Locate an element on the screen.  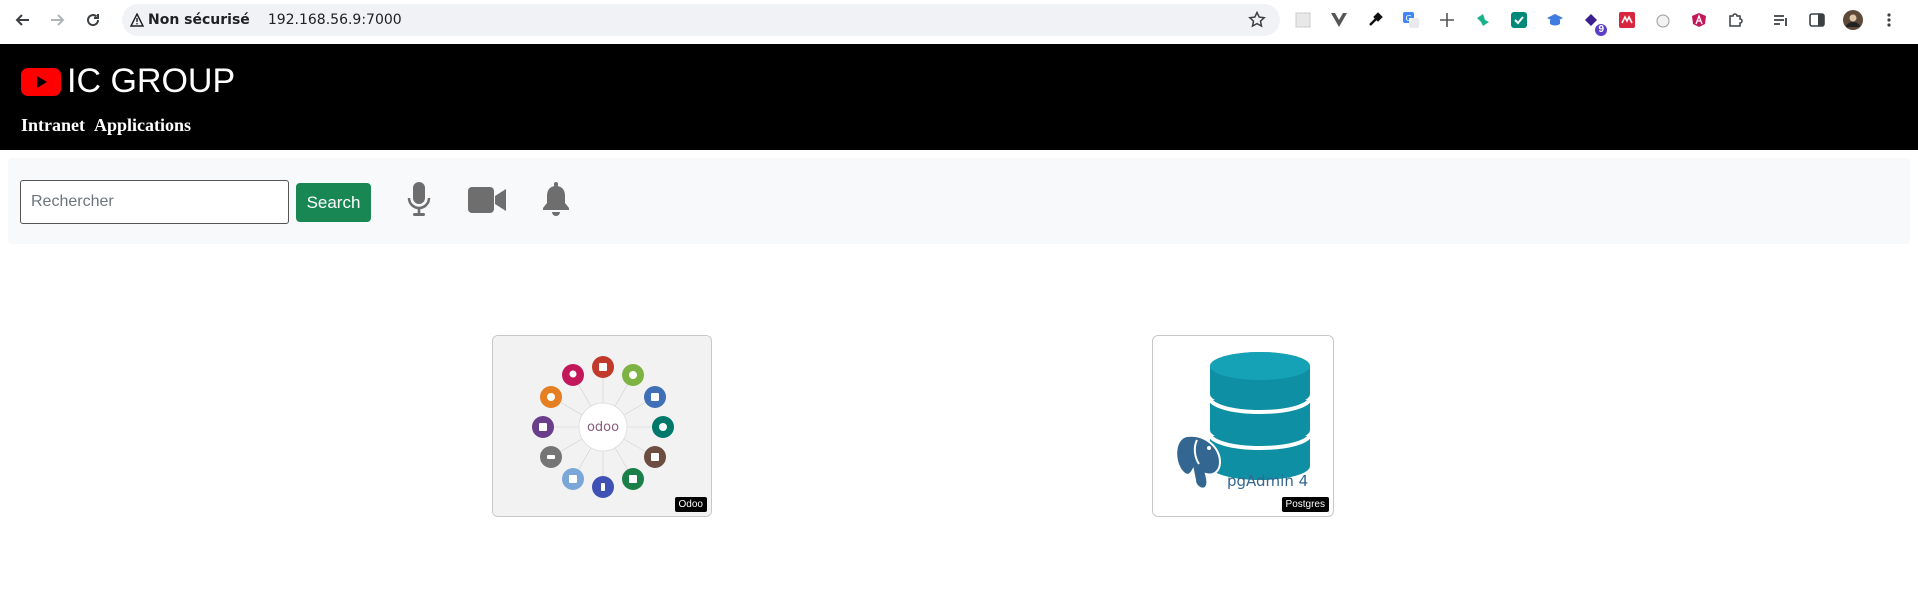
security-label: Non sécurisé is located at coordinates (199, 20).